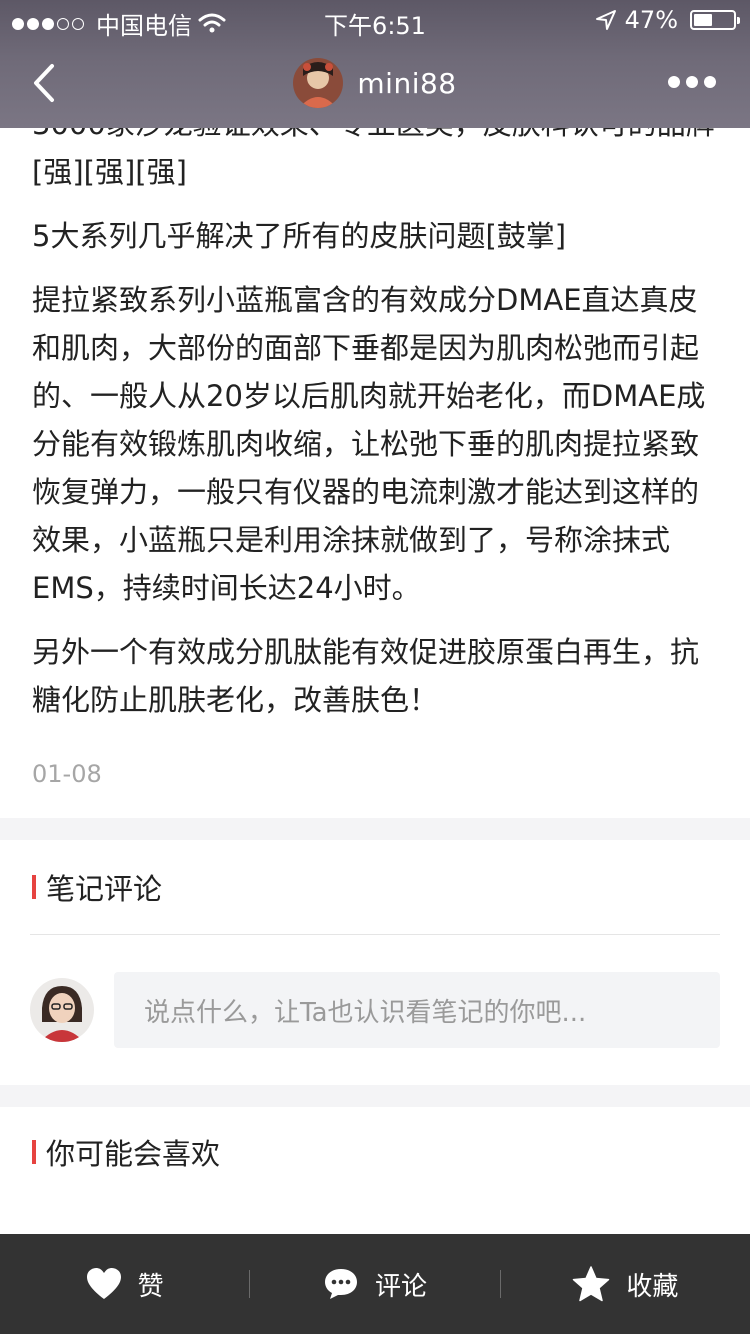 This screenshot has width=750, height=1334. I want to click on status-right: 47%, so click(667, 20).